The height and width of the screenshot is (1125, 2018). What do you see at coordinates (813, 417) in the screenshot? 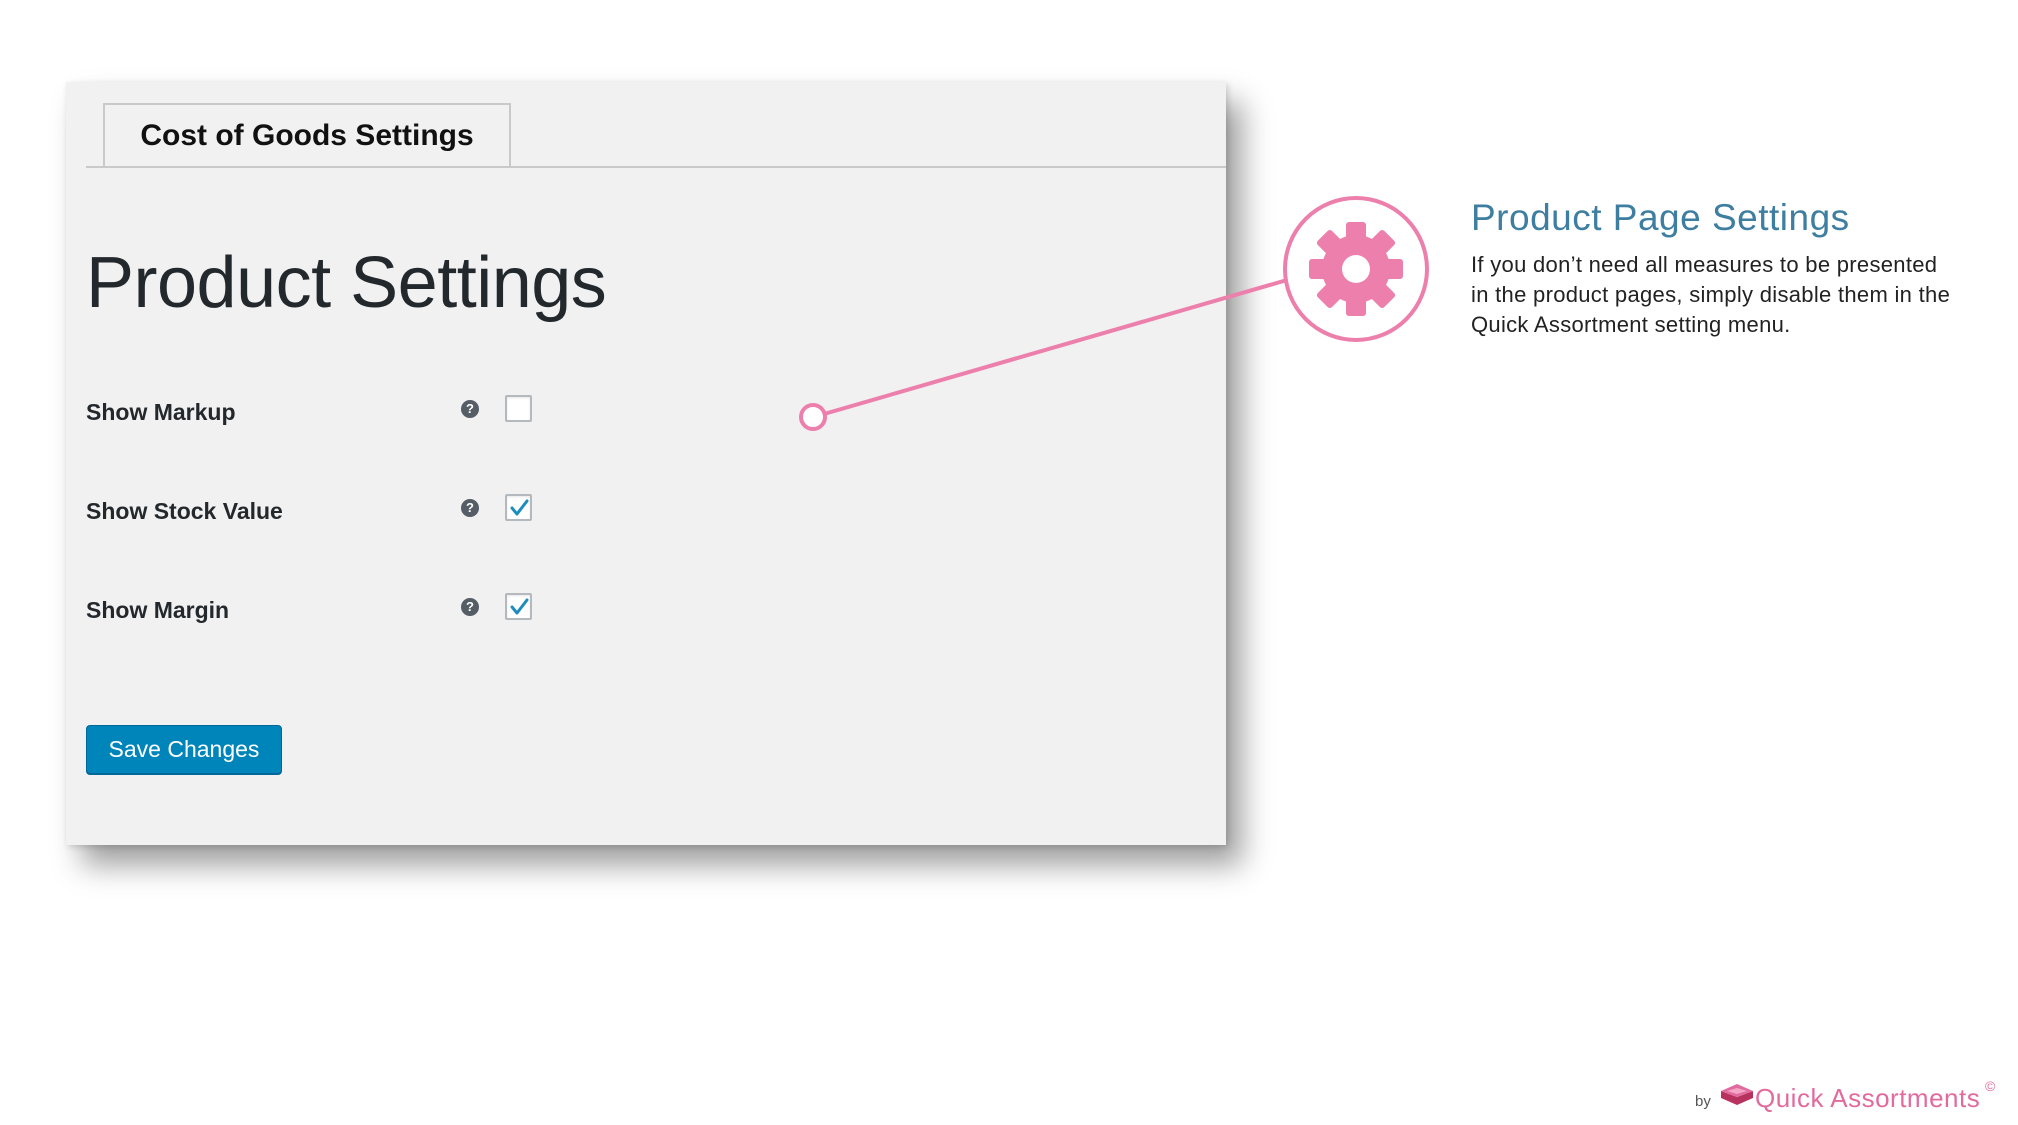
I see `callout-anchor-dot` at bounding box center [813, 417].